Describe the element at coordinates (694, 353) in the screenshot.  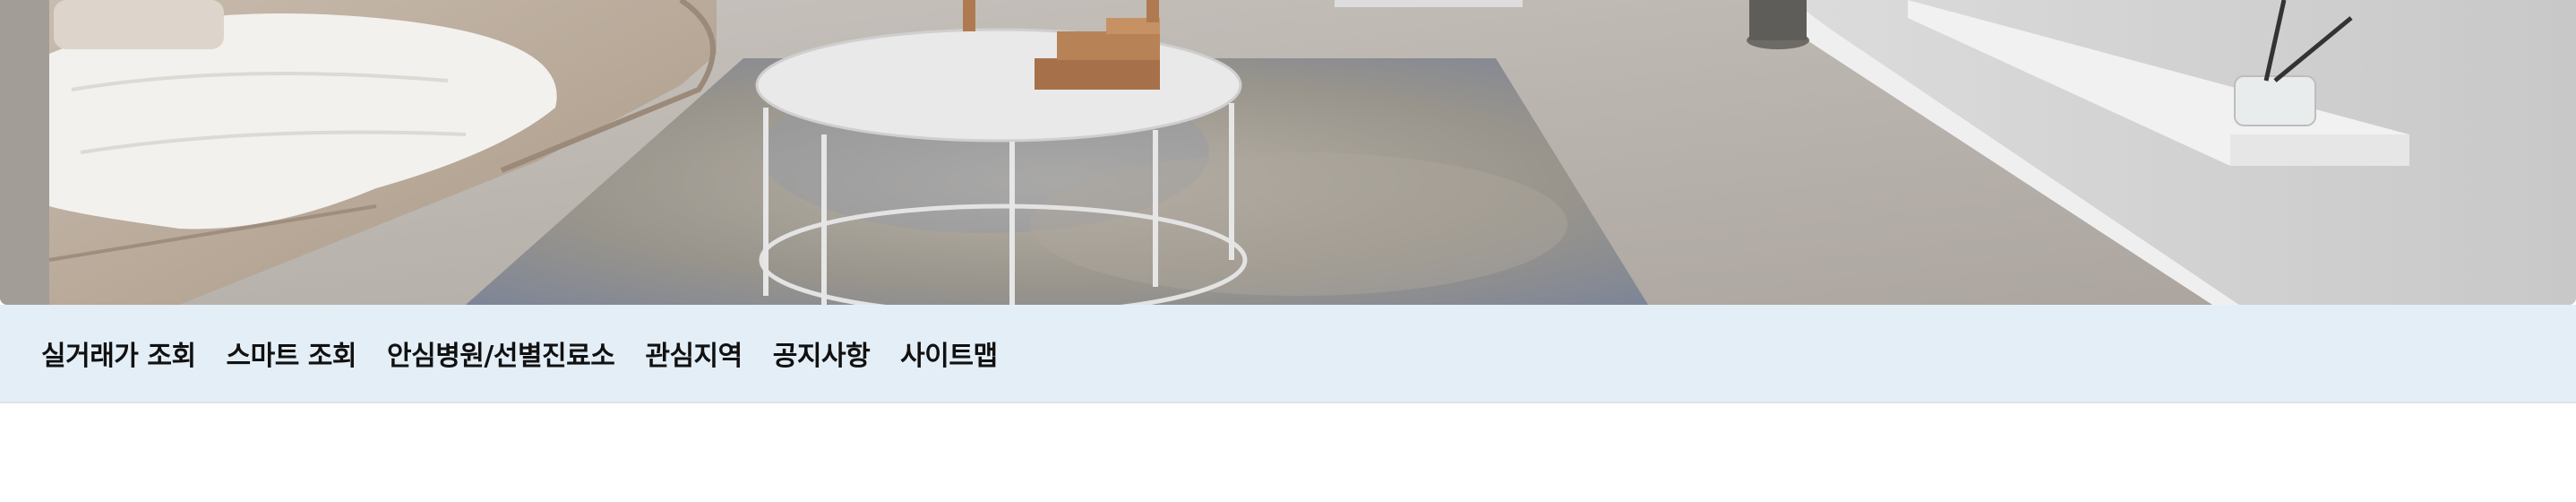
I see `nav-item-interest-area: 관심지역` at that location.